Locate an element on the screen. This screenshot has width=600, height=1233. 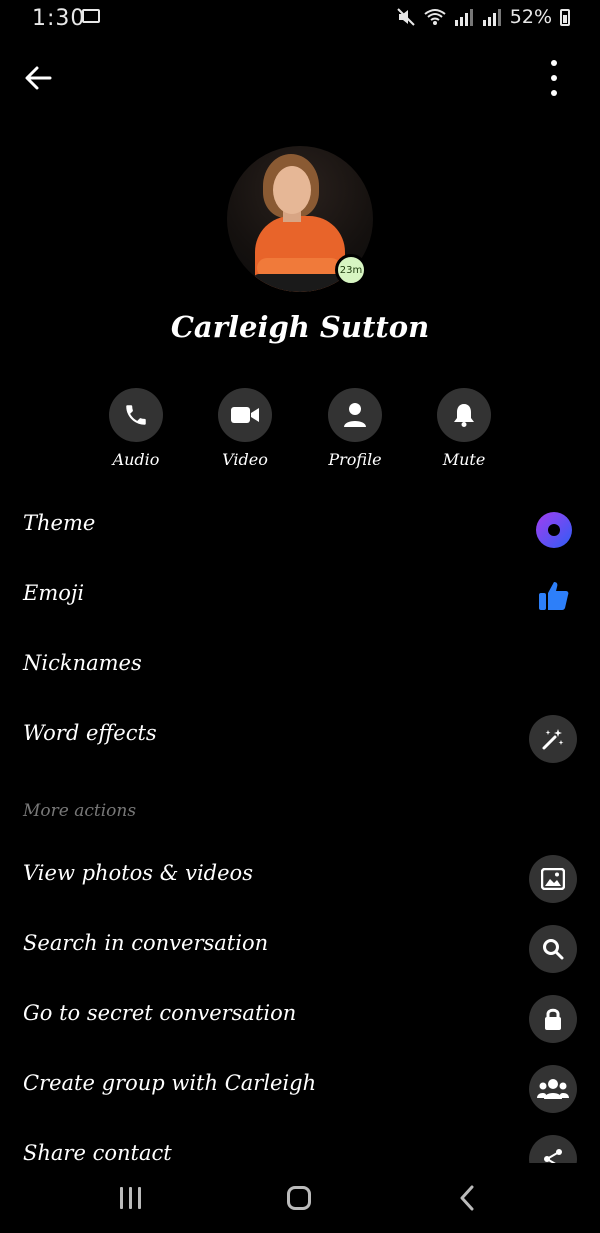
bell-icon is located at coordinates (464, 415).